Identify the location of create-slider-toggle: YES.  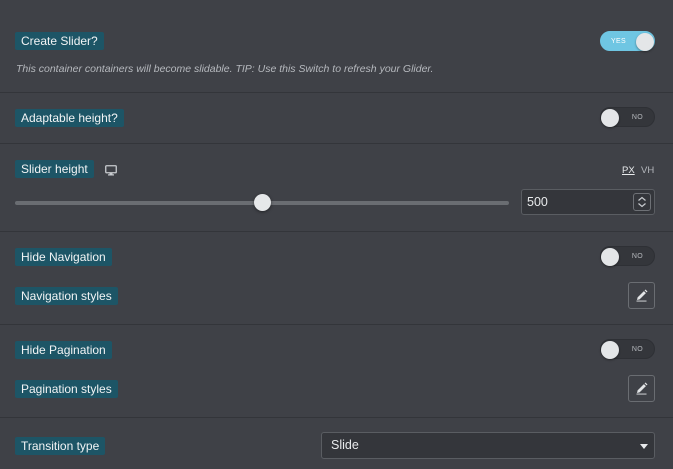
(627, 41).